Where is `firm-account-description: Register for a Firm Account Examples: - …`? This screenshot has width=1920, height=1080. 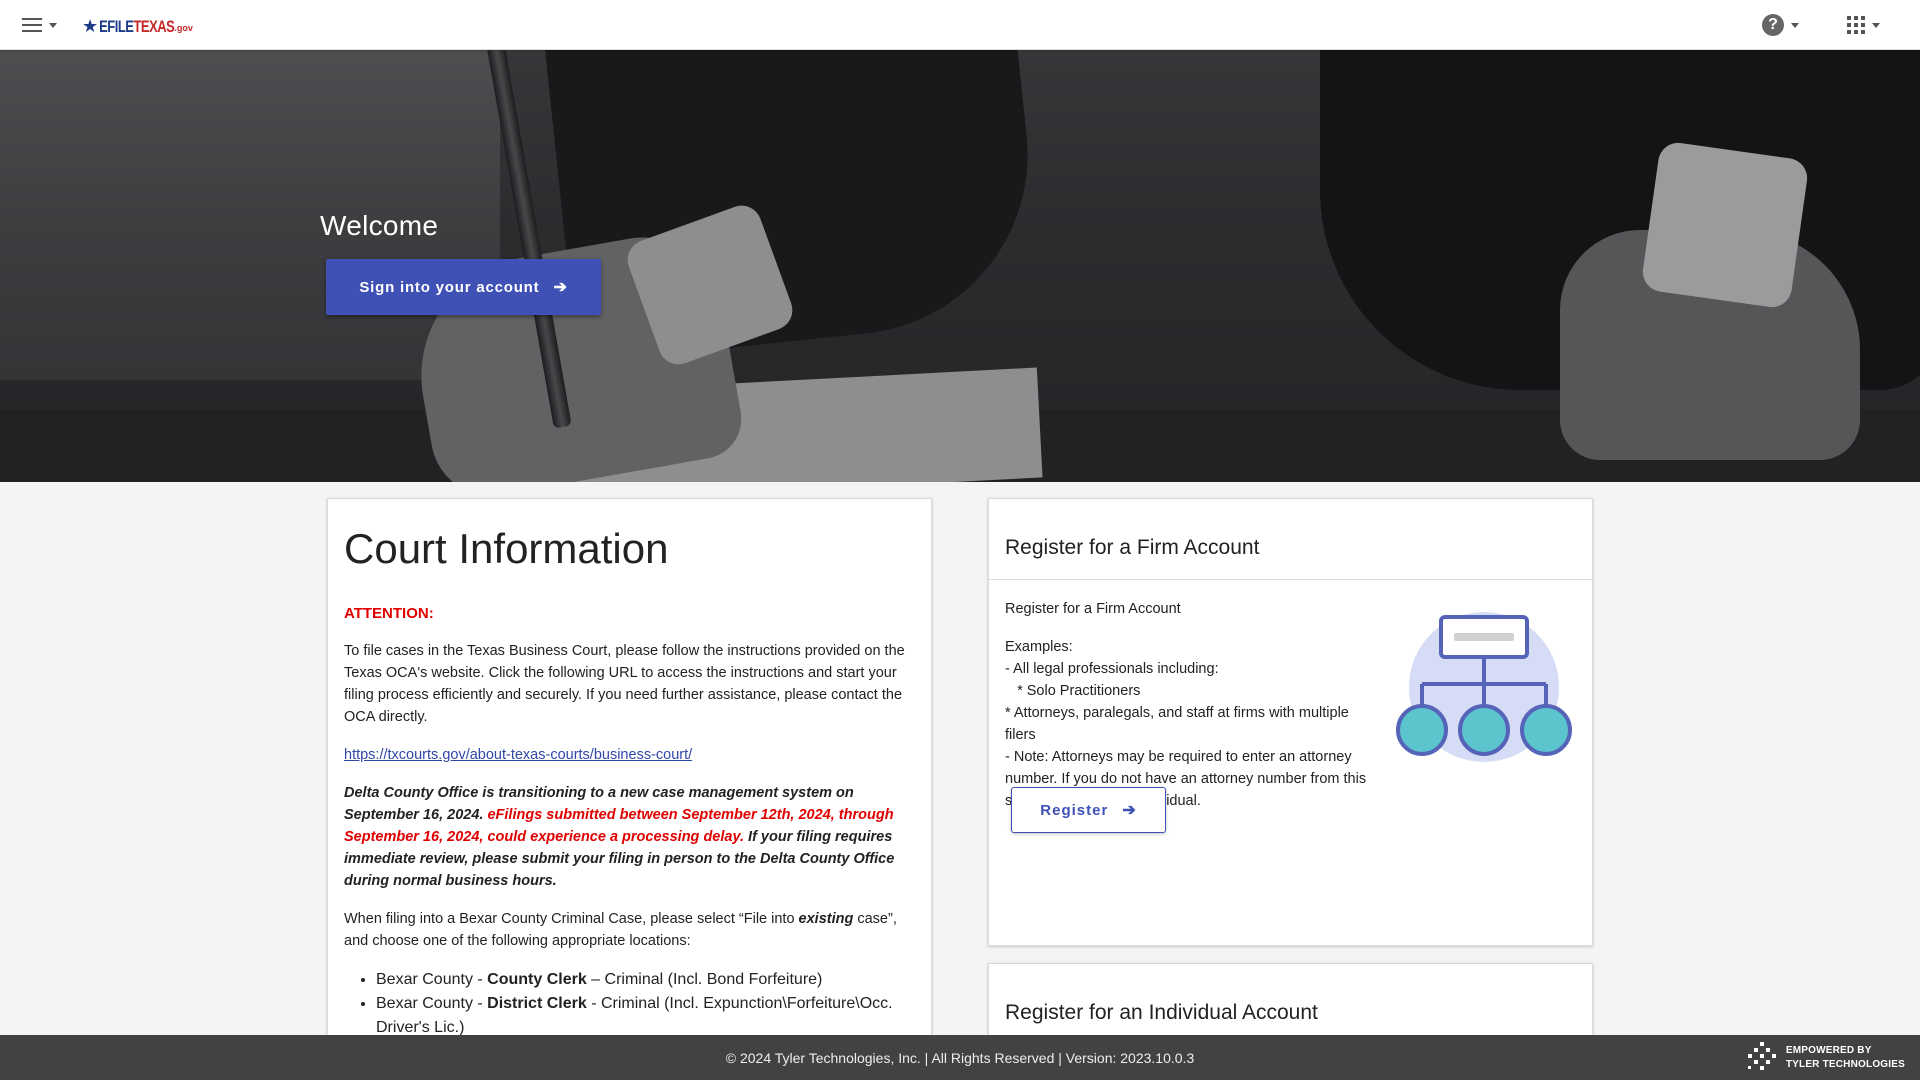 firm-account-description: Register for a Firm Account Examples: - … is located at coordinates (1186, 705).